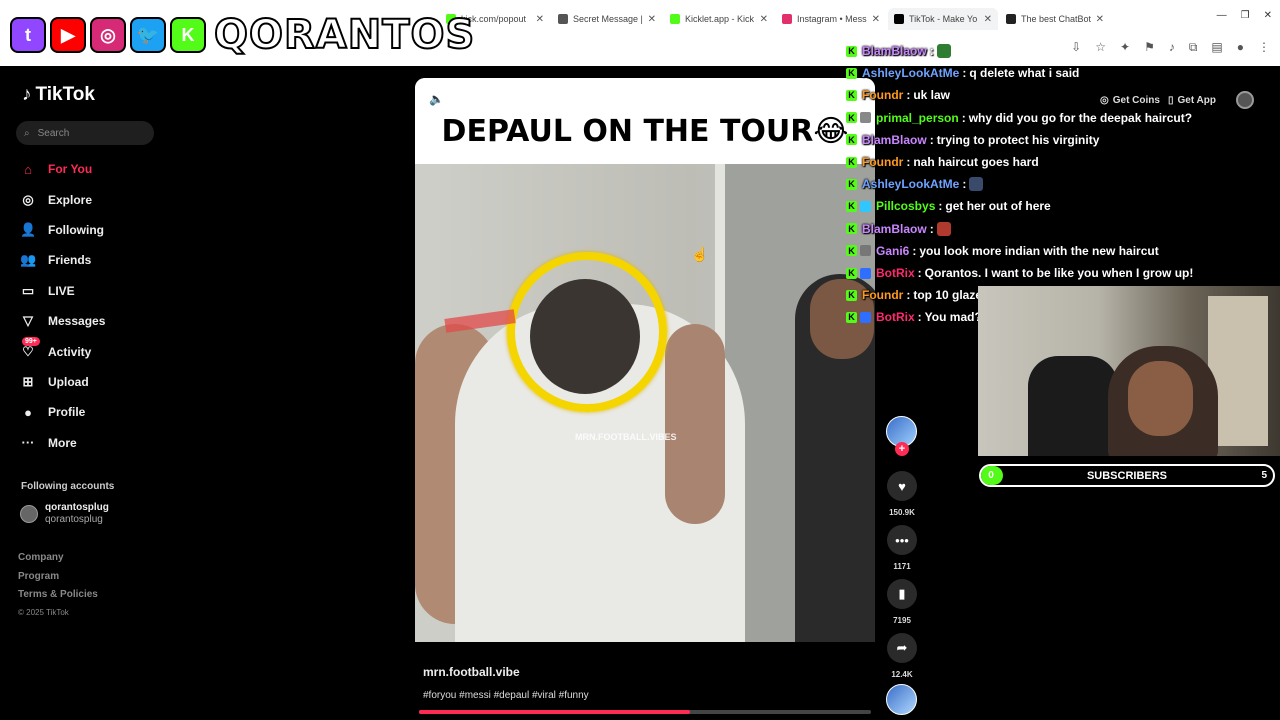 This screenshot has width=1280, height=720. Describe the element at coordinates (902, 449) in the screenshot. I see `follow-plus-icon: +` at that location.